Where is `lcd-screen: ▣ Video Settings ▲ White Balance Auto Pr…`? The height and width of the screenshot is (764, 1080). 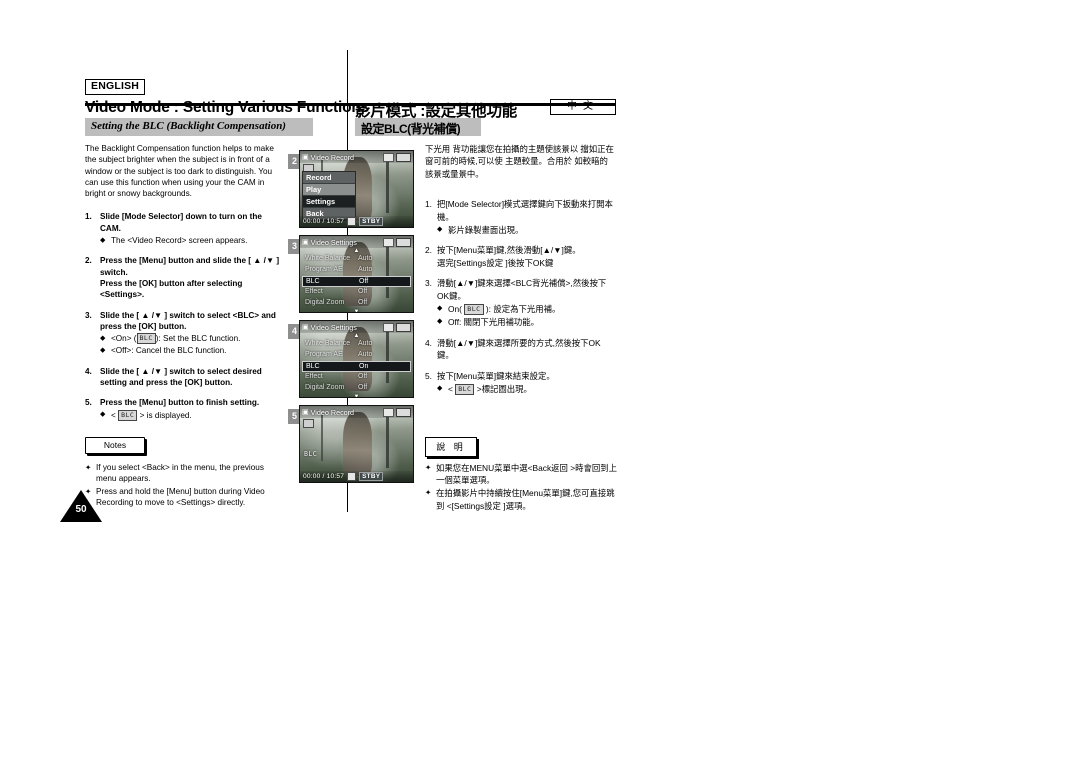 lcd-screen: ▣ Video Settings ▲ White Balance Auto Pr… is located at coordinates (356, 274).